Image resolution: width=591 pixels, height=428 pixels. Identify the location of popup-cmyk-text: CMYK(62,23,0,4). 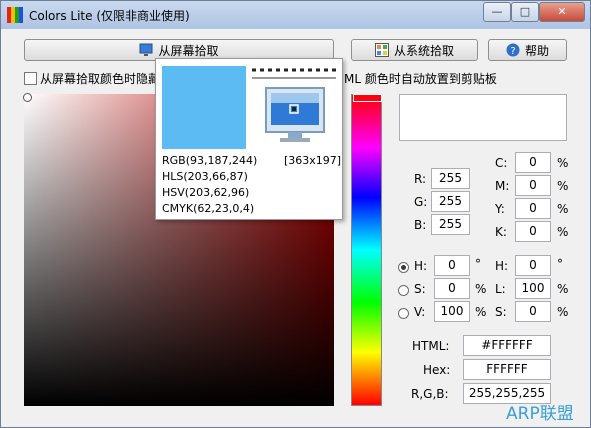
(208, 208).